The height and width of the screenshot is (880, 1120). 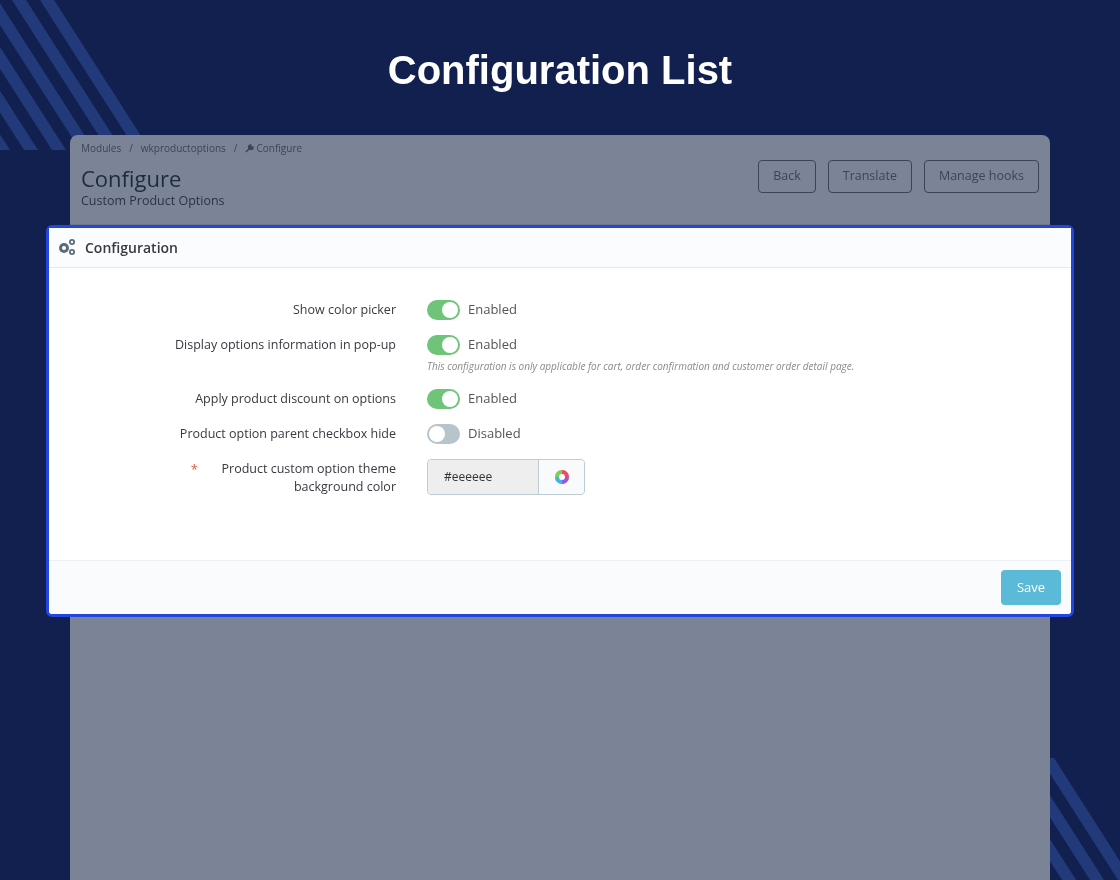 What do you see at coordinates (194, 469) in the screenshot?
I see `required-asterisk: *` at bounding box center [194, 469].